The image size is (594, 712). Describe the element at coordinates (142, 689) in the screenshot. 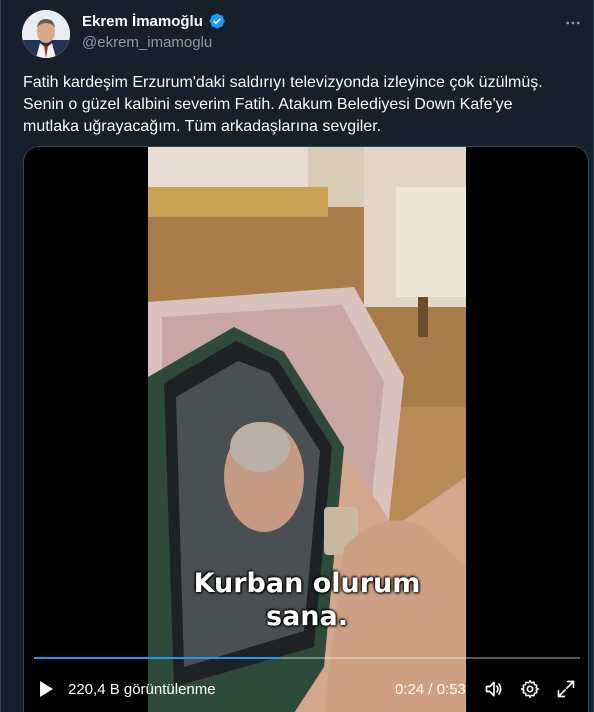

I see `view-count: 220,4 B görüntülenme` at that location.